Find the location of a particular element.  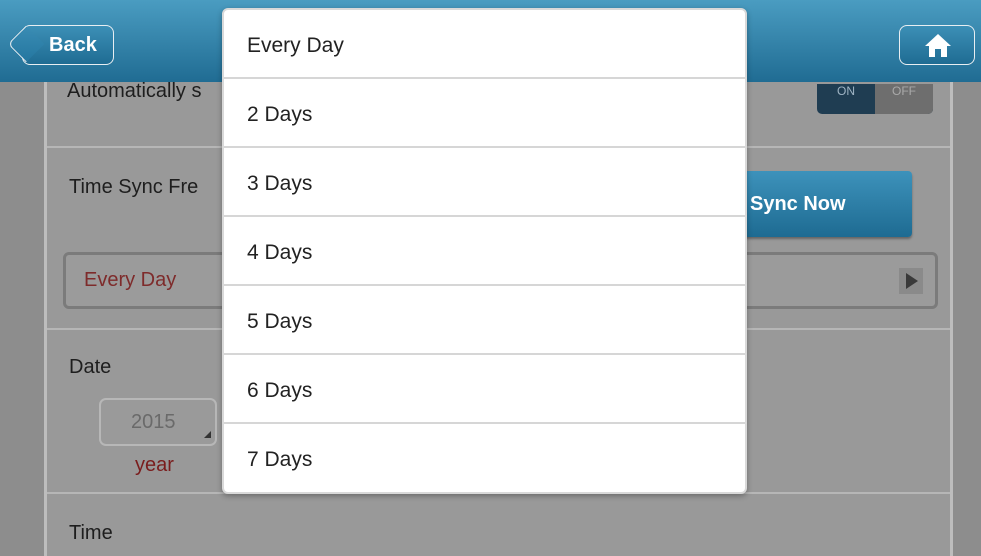

time-sync-frequency-label: Time Sync Fre is located at coordinates (134, 187).